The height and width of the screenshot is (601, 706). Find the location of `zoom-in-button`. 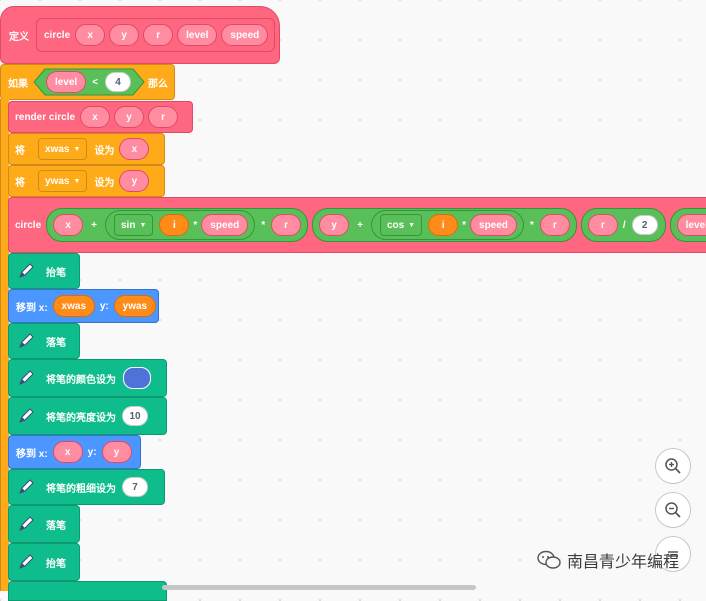

zoom-in-button is located at coordinates (673, 466).